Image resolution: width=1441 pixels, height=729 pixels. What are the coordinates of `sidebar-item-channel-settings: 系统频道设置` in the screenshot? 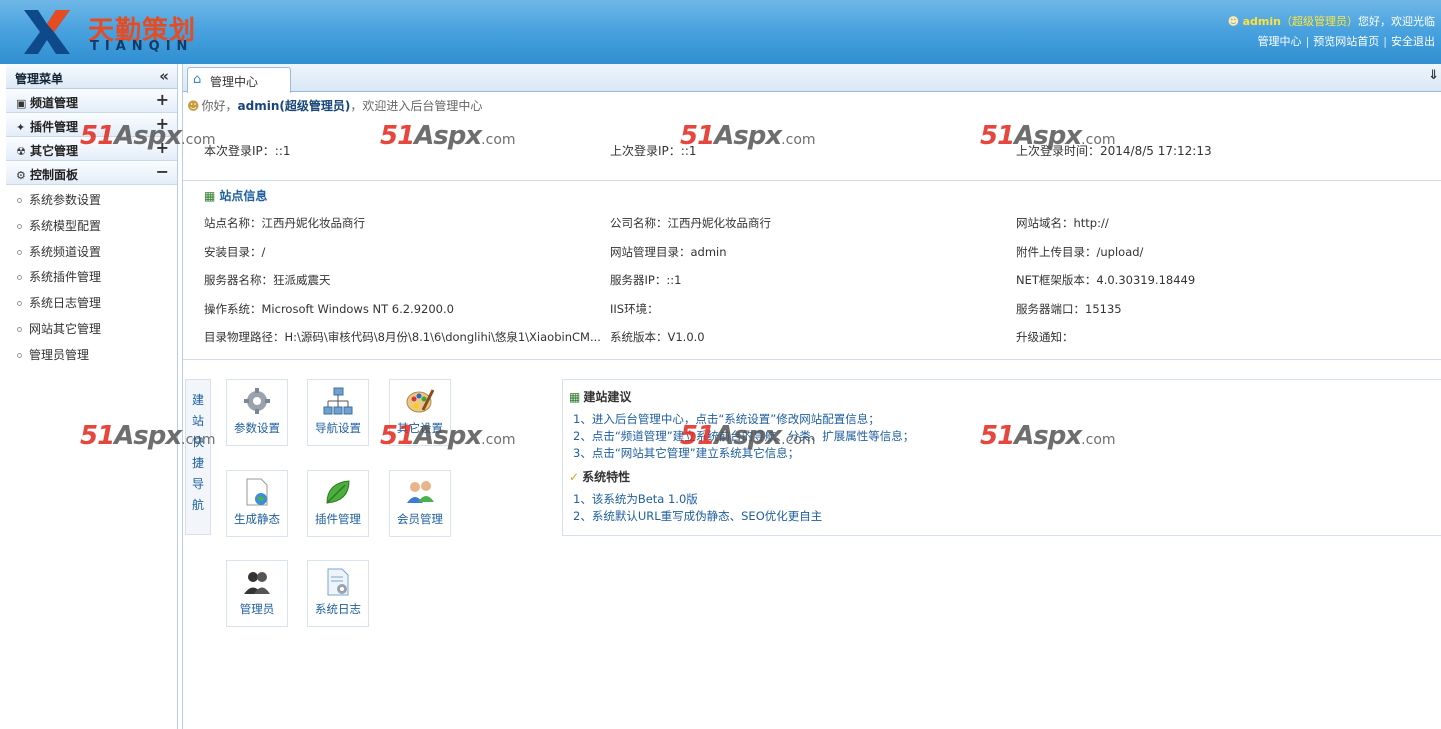 It's located at (91, 250).